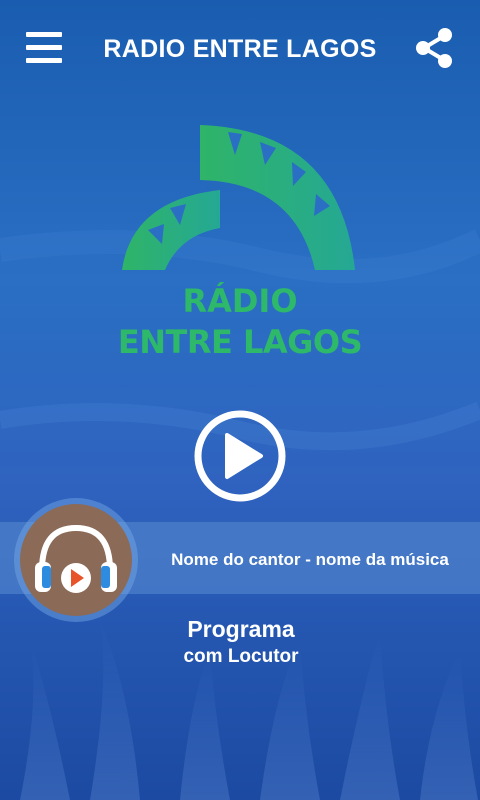  Describe the element at coordinates (241, 656) in the screenshot. I see `program-host: com Locutor` at that location.